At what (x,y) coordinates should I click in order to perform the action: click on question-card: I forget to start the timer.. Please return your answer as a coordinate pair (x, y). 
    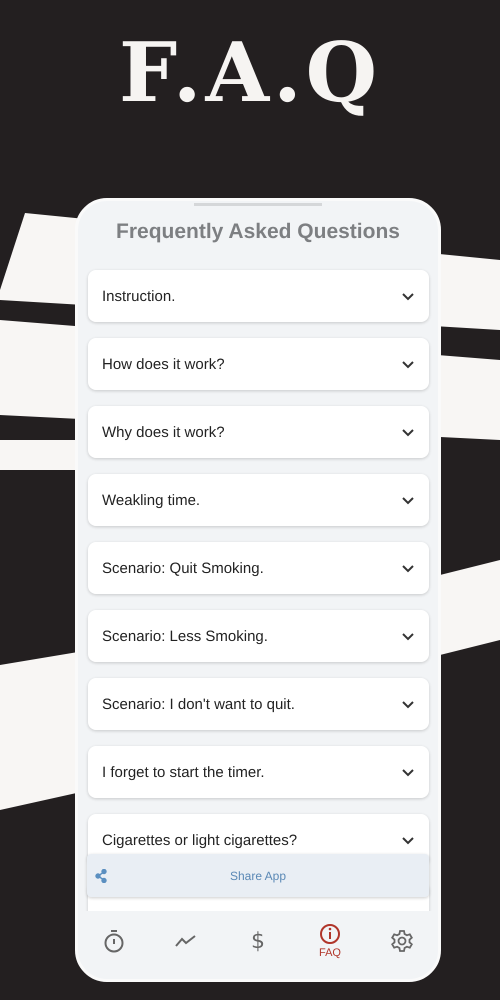
    Looking at the image, I should click on (258, 772).